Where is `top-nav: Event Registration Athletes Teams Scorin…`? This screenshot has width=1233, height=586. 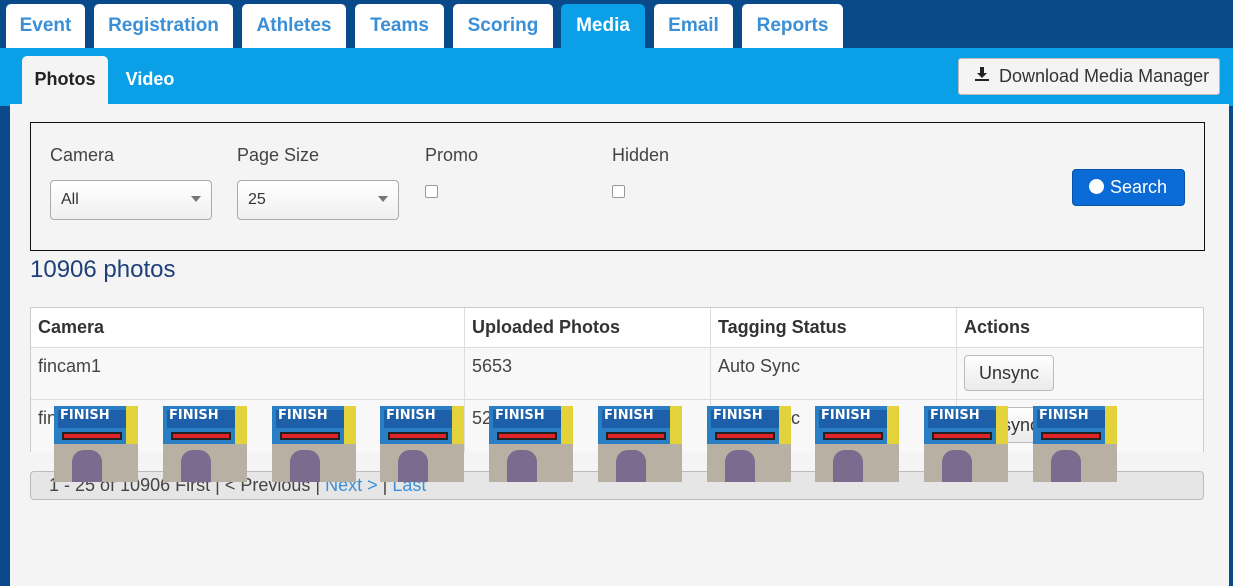
top-nav: Event Registration Athletes Teams Scorin… is located at coordinates (616, 24).